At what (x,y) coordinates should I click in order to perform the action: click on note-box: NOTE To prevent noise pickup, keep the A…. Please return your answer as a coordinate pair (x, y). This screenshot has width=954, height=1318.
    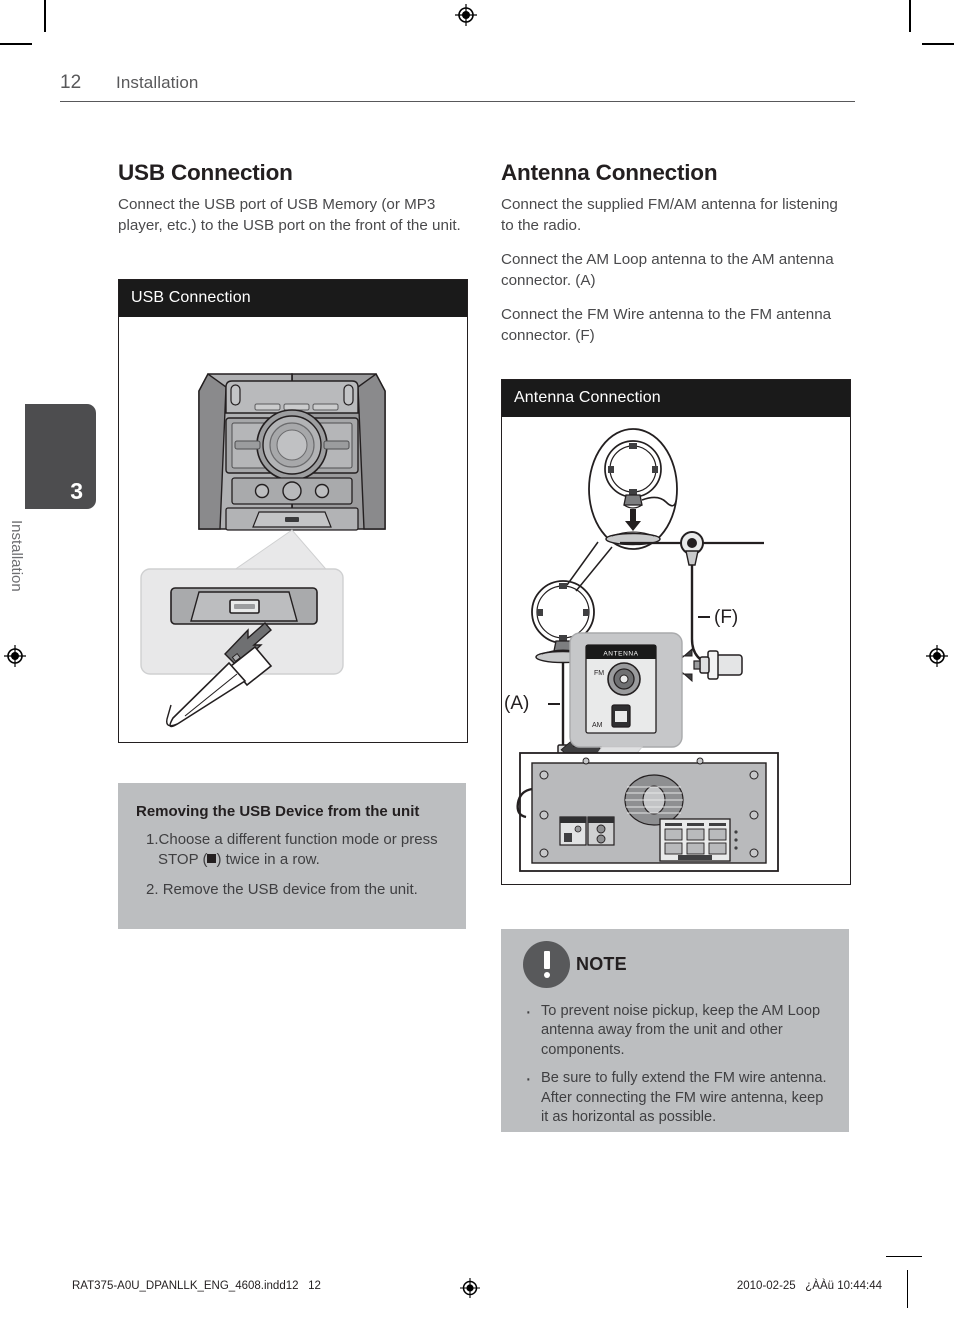
    Looking at the image, I should click on (675, 1030).